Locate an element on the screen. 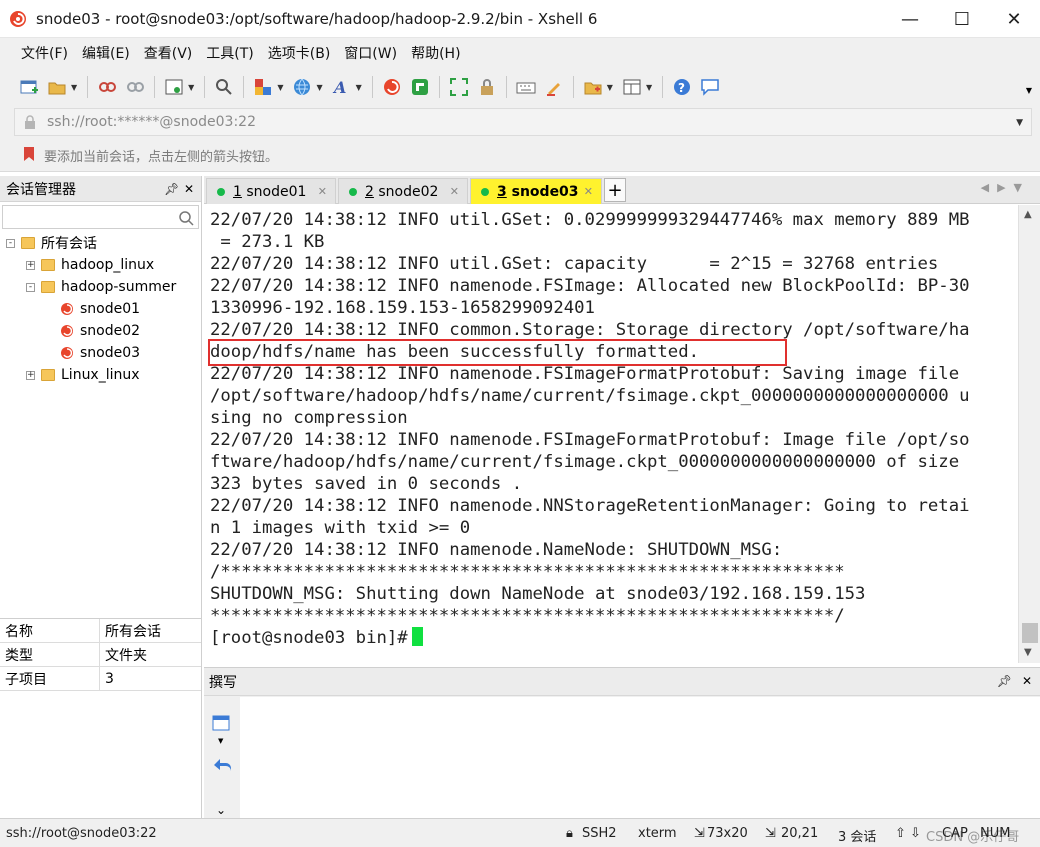 Image resolution: width=1040 pixels, height=847 pixels. terminal-line: 1330996-192.168.159.153-1658299092401 is located at coordinates (402, 308).